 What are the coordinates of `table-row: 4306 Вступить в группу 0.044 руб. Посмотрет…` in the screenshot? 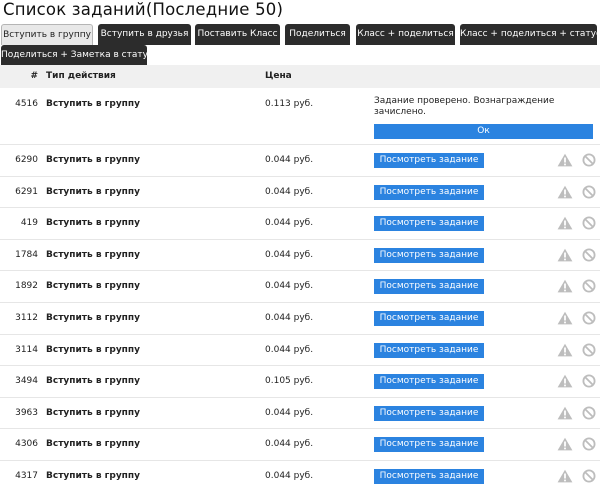 It's located at (300, 444).